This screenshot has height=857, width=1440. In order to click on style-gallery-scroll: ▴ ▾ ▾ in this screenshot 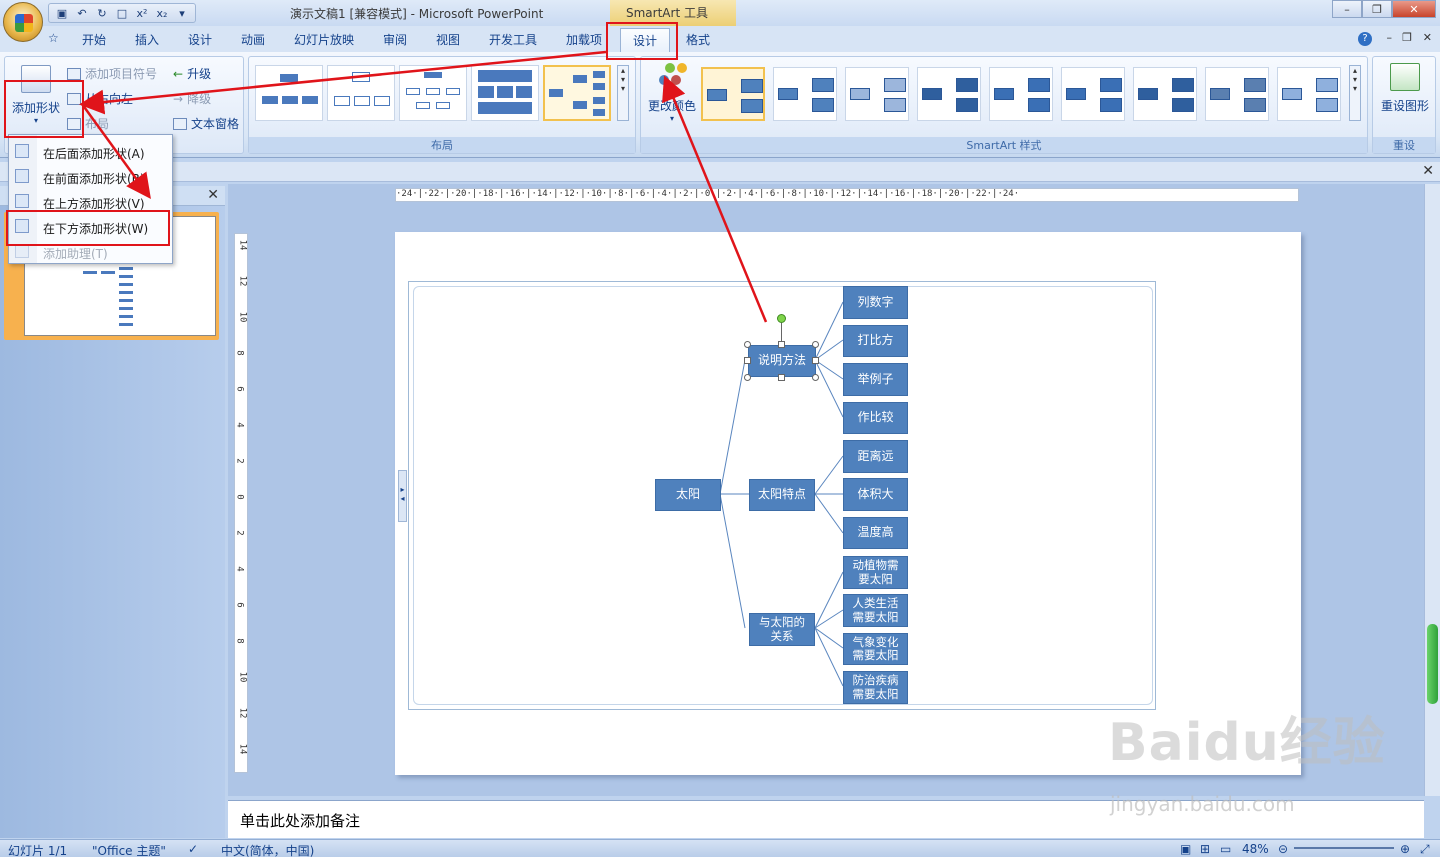, I will do `click(1355, 93)`.